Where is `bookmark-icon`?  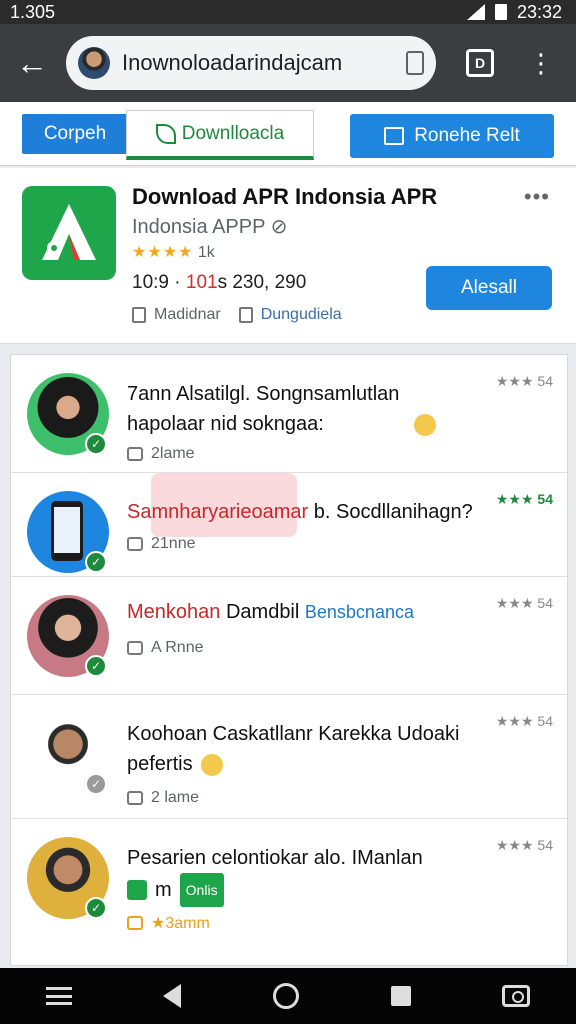
bookmark-icon is located at coordinates (415, 63).